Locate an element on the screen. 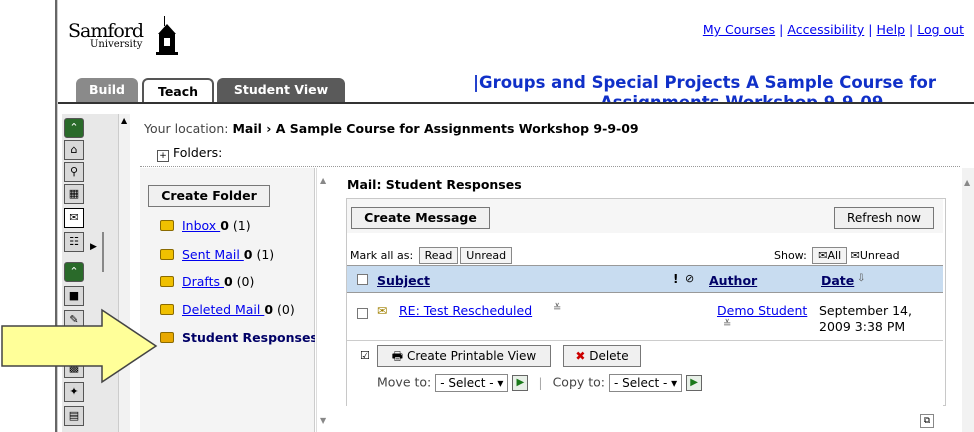 The height and width of the screenshot is (432, 974). help-icon: ⧉ is located at coordinates (927, 421).